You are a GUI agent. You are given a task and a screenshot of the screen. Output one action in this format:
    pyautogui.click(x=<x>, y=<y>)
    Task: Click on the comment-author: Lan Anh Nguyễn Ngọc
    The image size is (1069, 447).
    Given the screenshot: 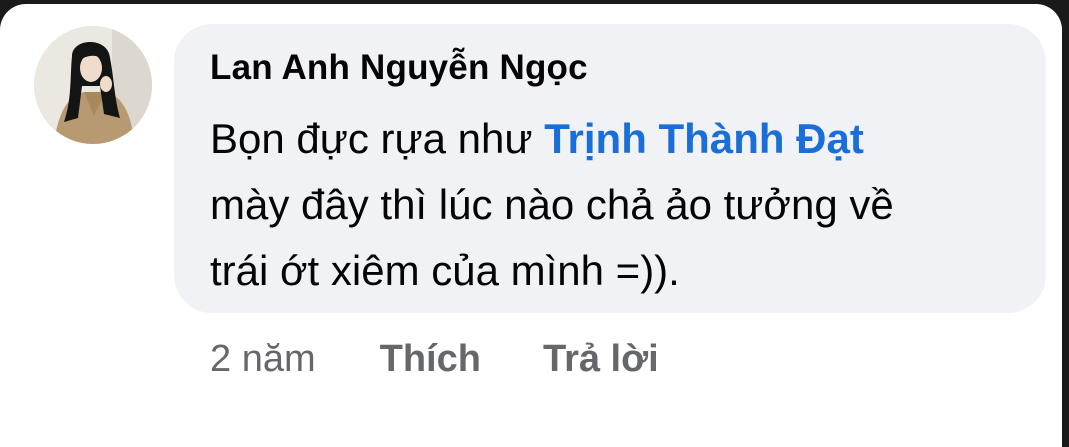 What is the action you would take?
    pyautogui.click(x=399, y=68)
    